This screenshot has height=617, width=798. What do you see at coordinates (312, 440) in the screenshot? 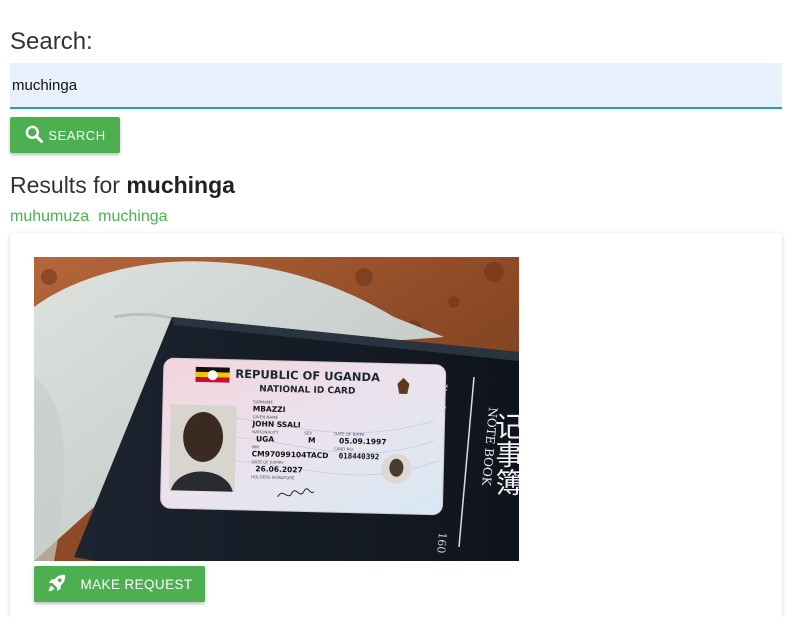
I see `id-sex: M` at bounding box center [312, 440].